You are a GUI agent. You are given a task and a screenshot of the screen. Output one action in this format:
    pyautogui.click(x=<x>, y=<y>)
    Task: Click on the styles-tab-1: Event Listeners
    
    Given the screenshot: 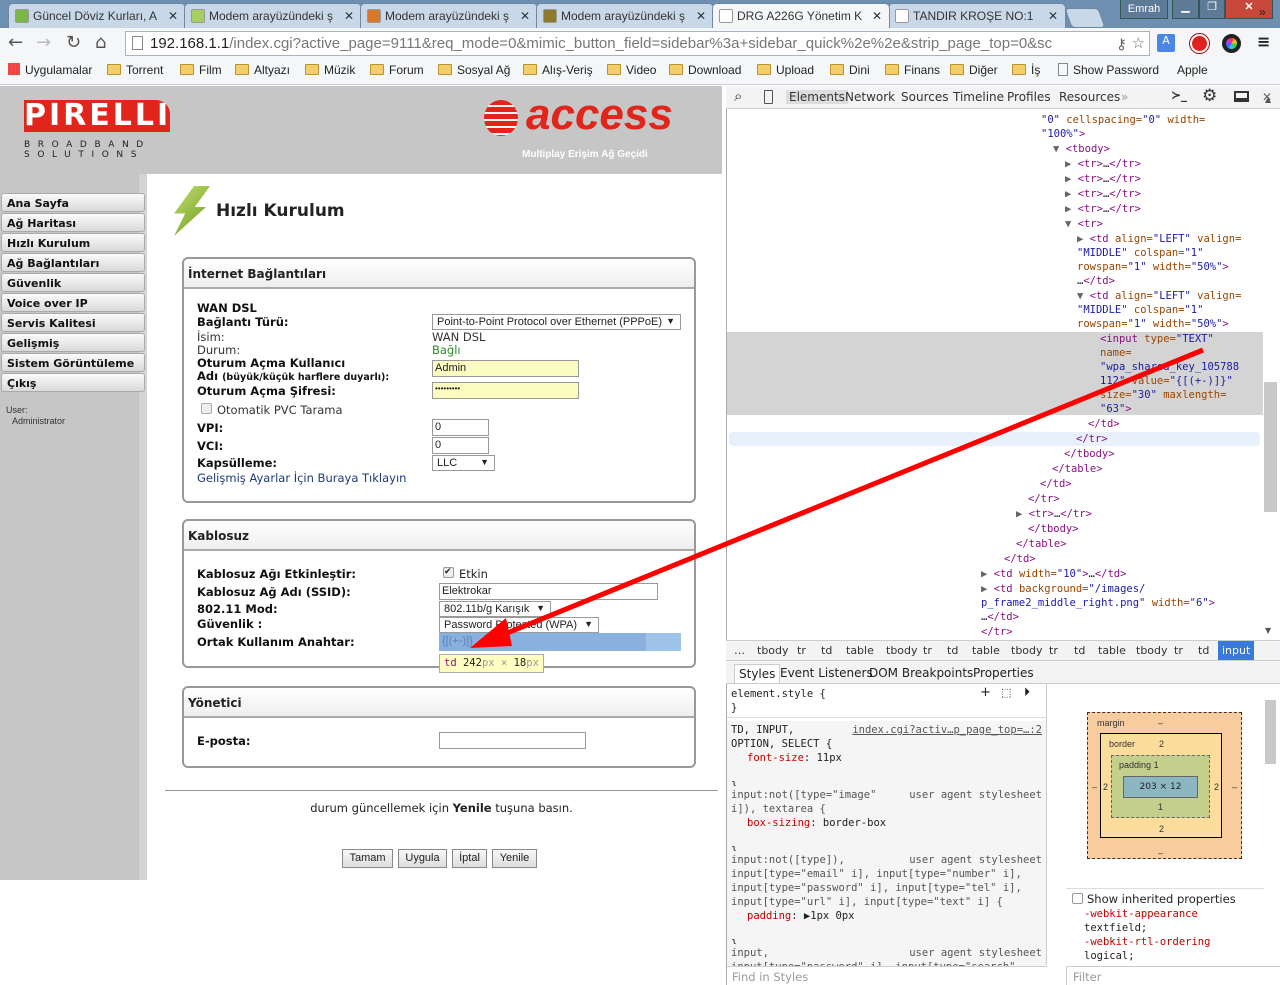 What is the action you would take?
    pyautogui.click(x=826, y=673)
    